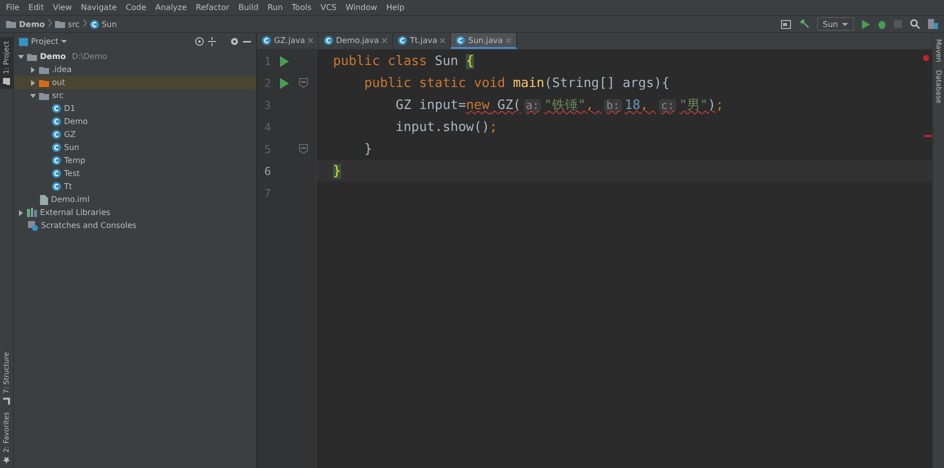 This screenshot has height=468, width=944. What do you see at coordinates (72, 173) in the screenshot?
I see `tree-item-label: Test` at bounding box center [72, 173].